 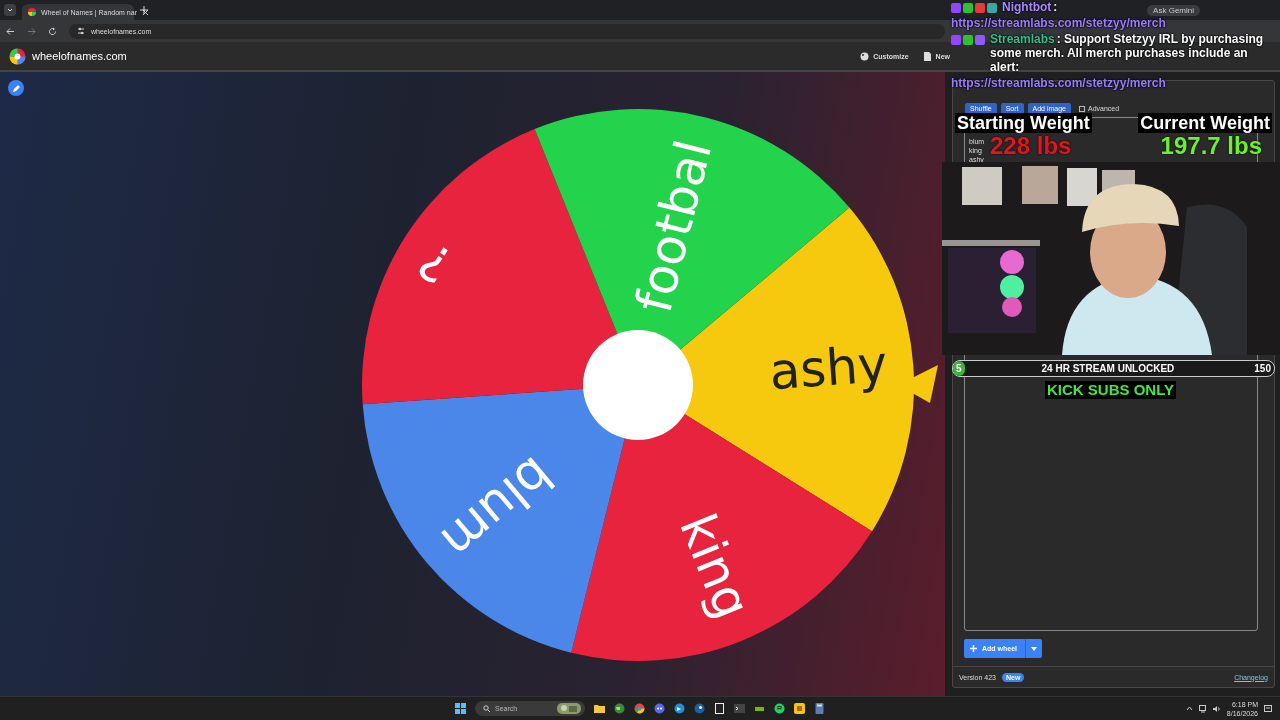 What do you see at coordinates (865, 56) in the screenshot?
I see `palette-icon` at bounding box center [865, 56].